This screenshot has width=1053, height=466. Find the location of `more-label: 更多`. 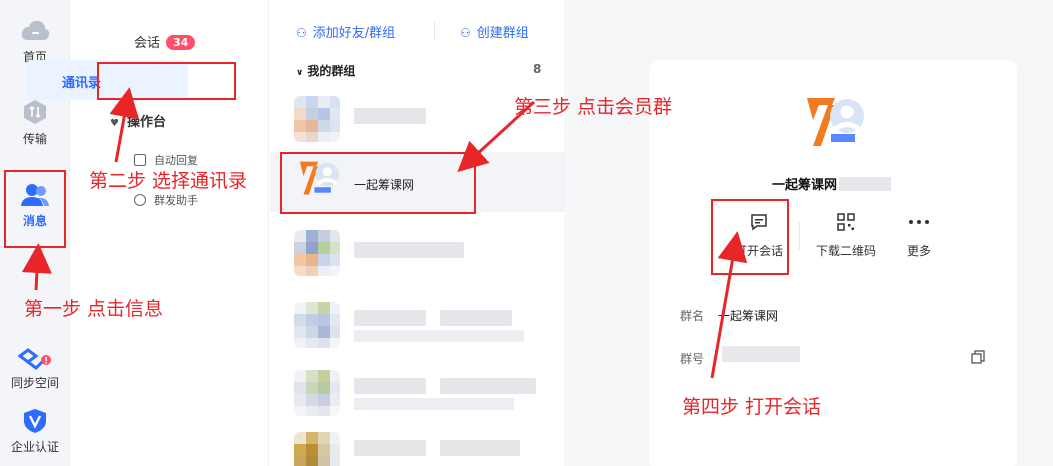

more-label: 更多 is located at coordinates (918, 251).